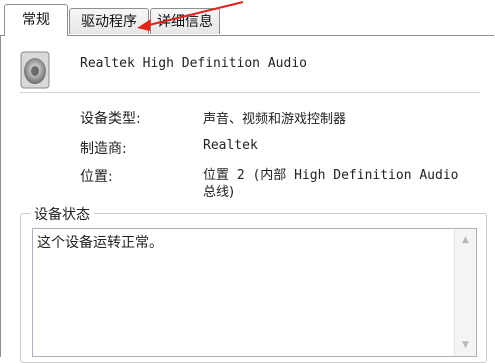 This screenshot has width=495, height=363. What do you see at coordinates (193, 63) in the screenshot?
I see `device-name: Realtek High Definition Audio` at bounding box center [193, 63].